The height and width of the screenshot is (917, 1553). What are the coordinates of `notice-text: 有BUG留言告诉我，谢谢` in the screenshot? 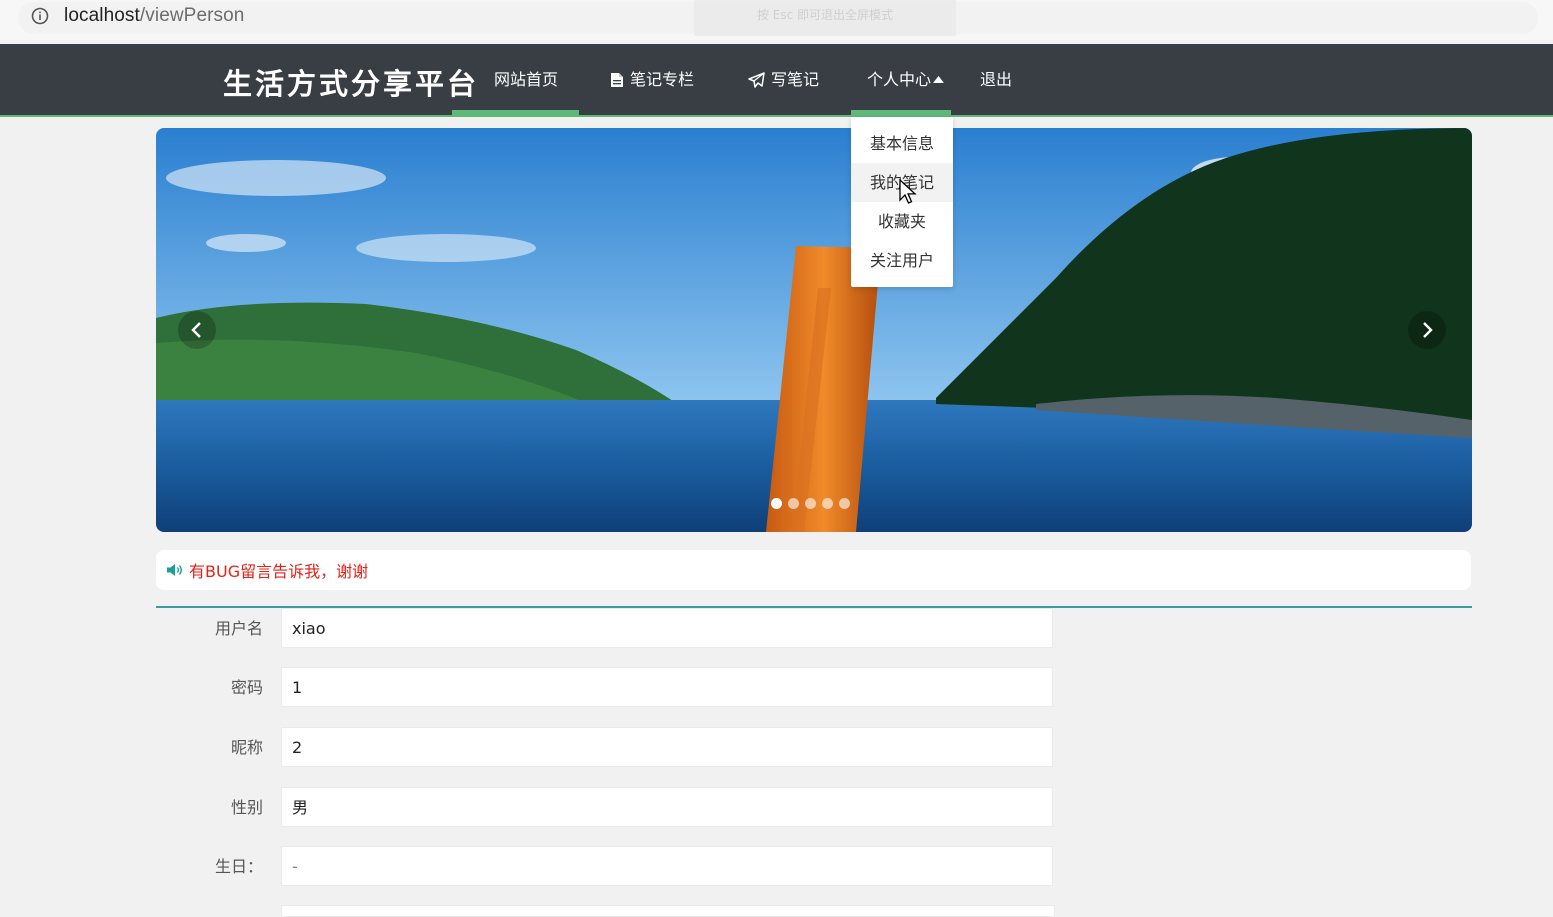 It's located at (279, 571).